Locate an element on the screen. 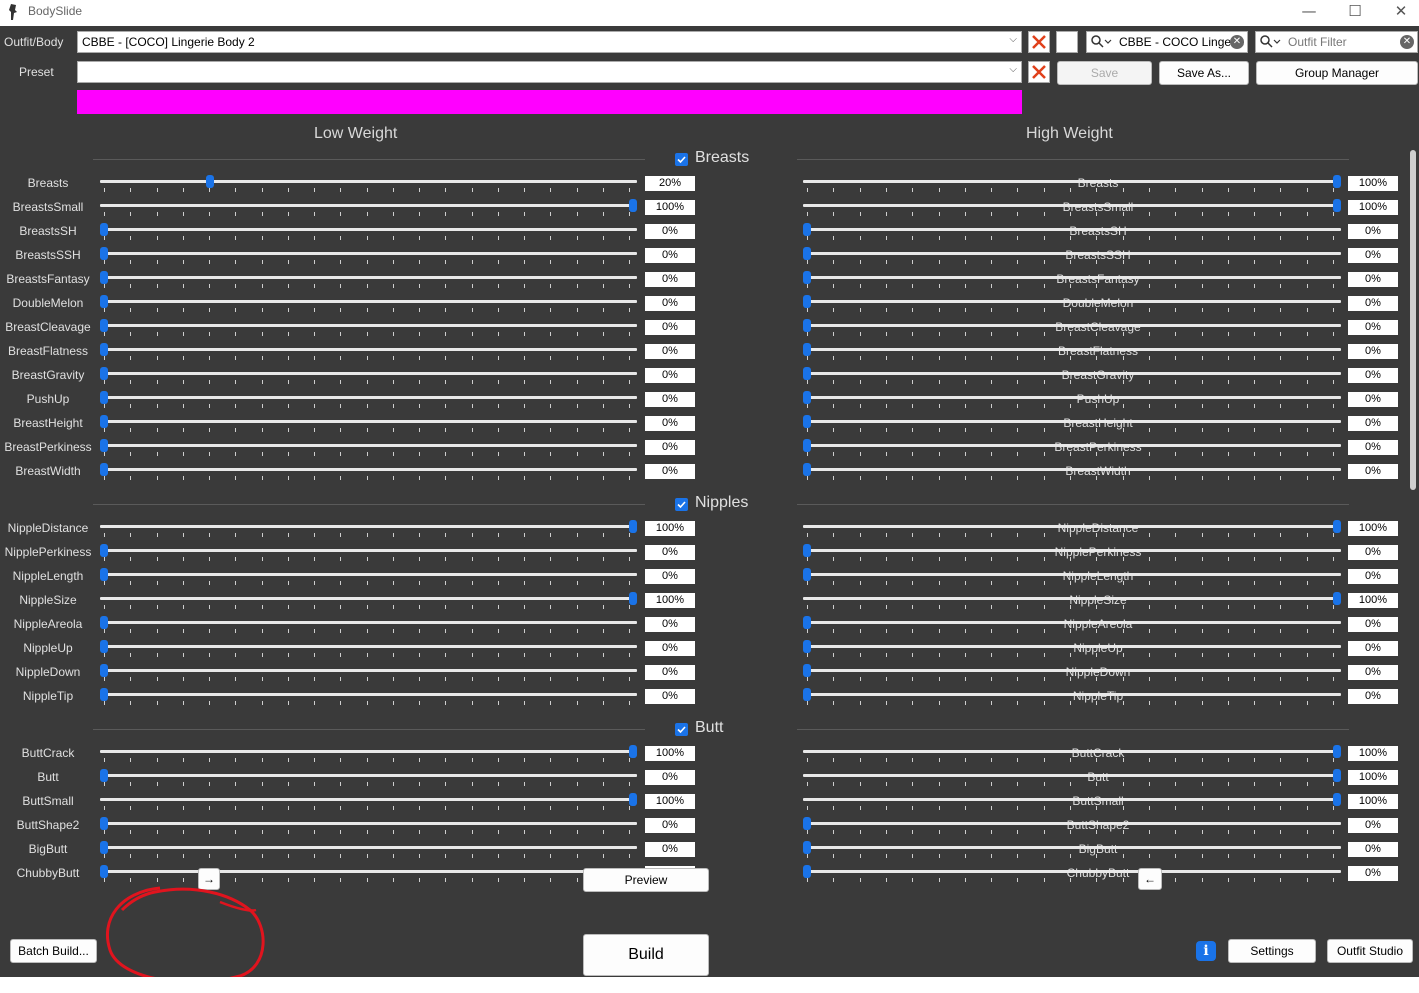 The image size is (1419, 993). outfit-studio-button: Outfit Studio is located at coordinates (1370, 951).